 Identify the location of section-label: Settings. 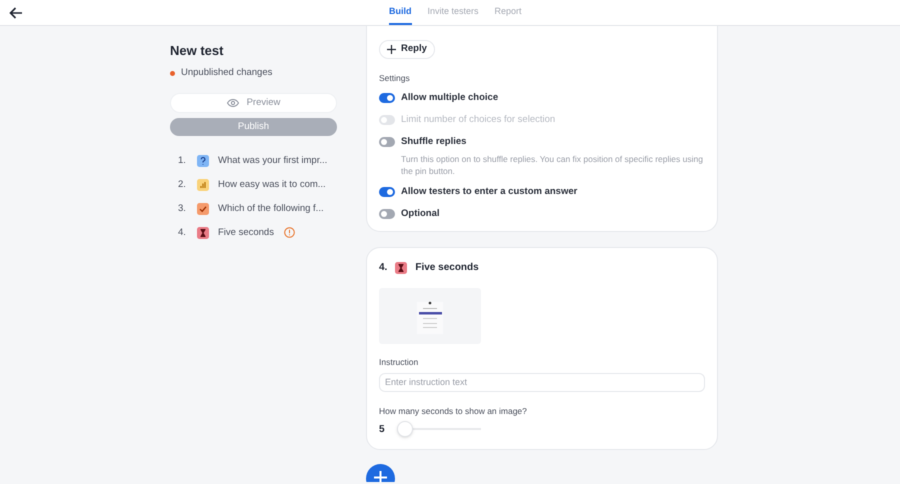
(395, 78).